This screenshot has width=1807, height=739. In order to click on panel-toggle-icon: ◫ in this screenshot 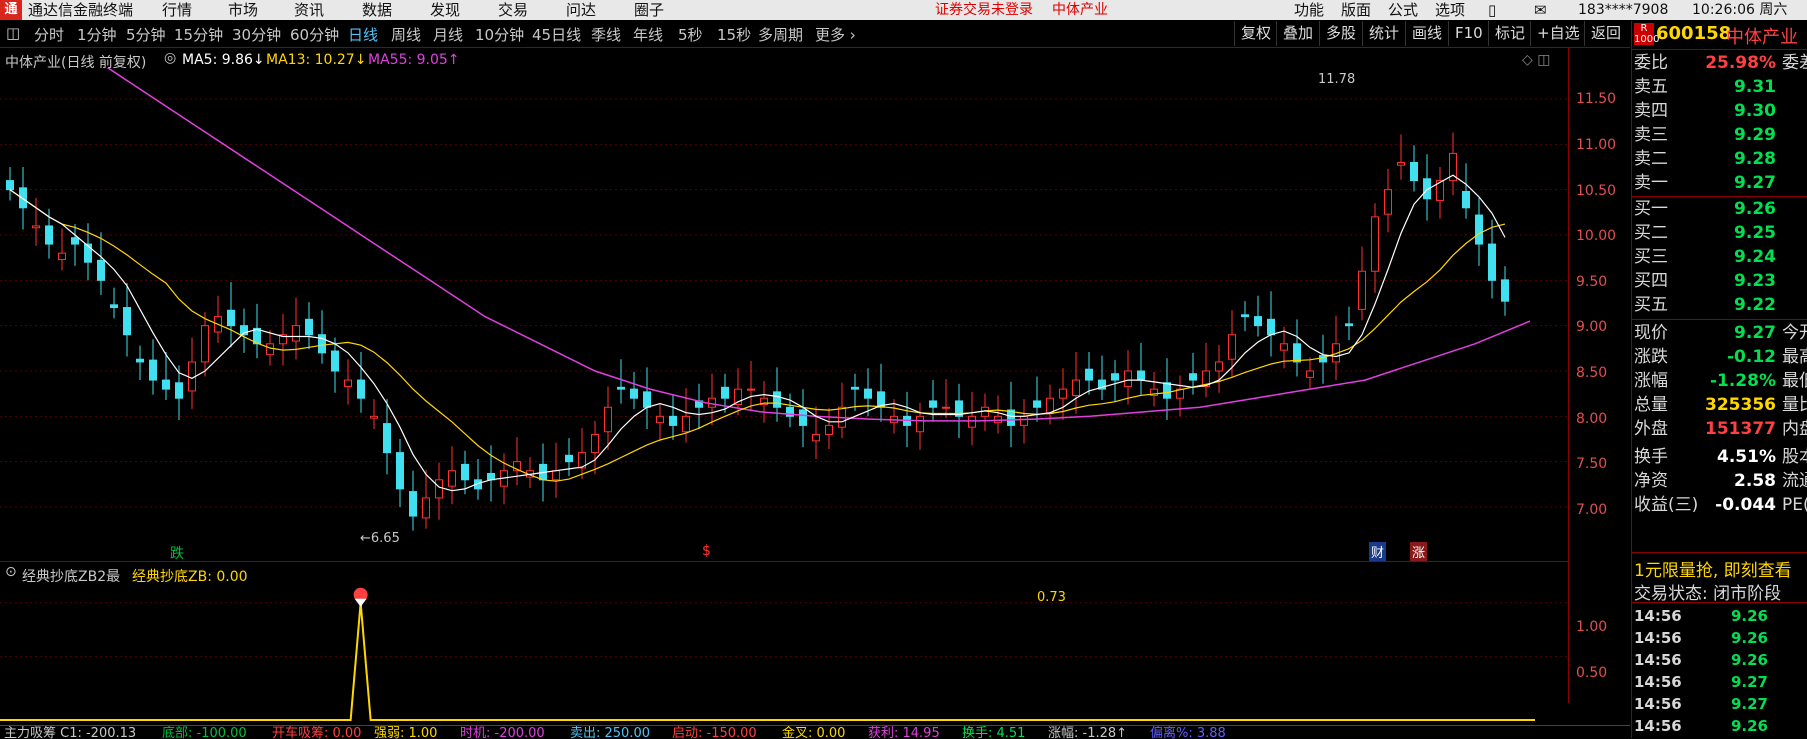, I will do `click(13, 33)`.